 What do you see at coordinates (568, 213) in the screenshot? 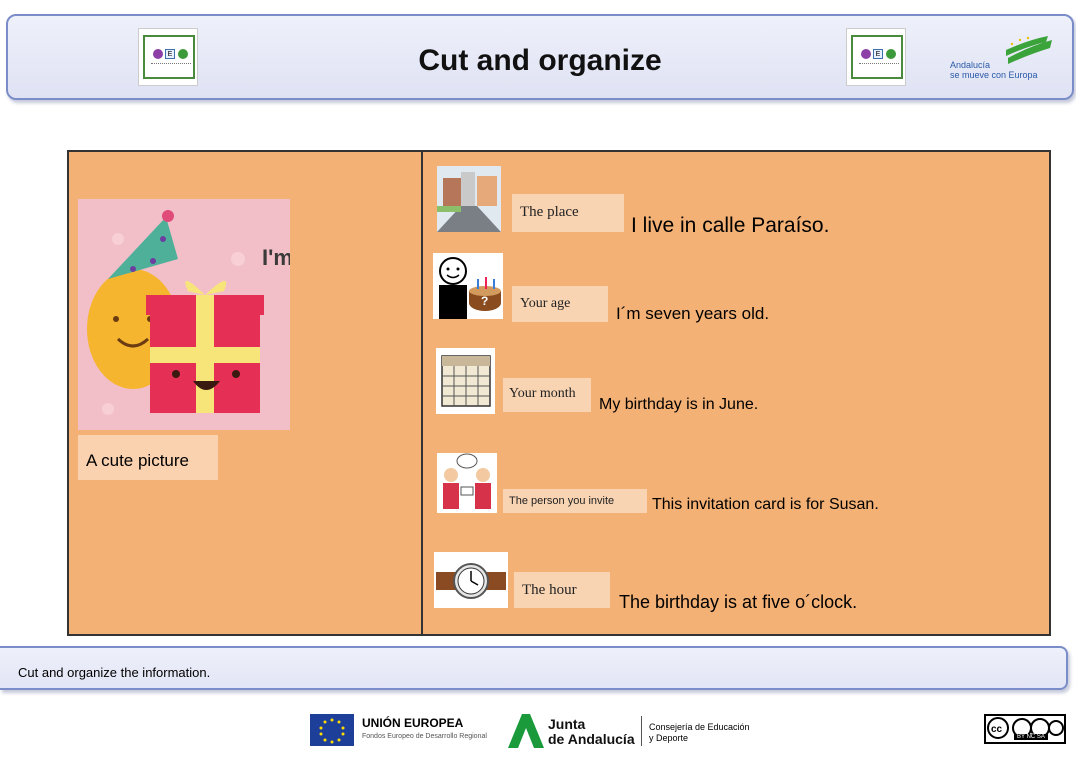
I see `tag-place: The place` at bounding box center [568, 213].